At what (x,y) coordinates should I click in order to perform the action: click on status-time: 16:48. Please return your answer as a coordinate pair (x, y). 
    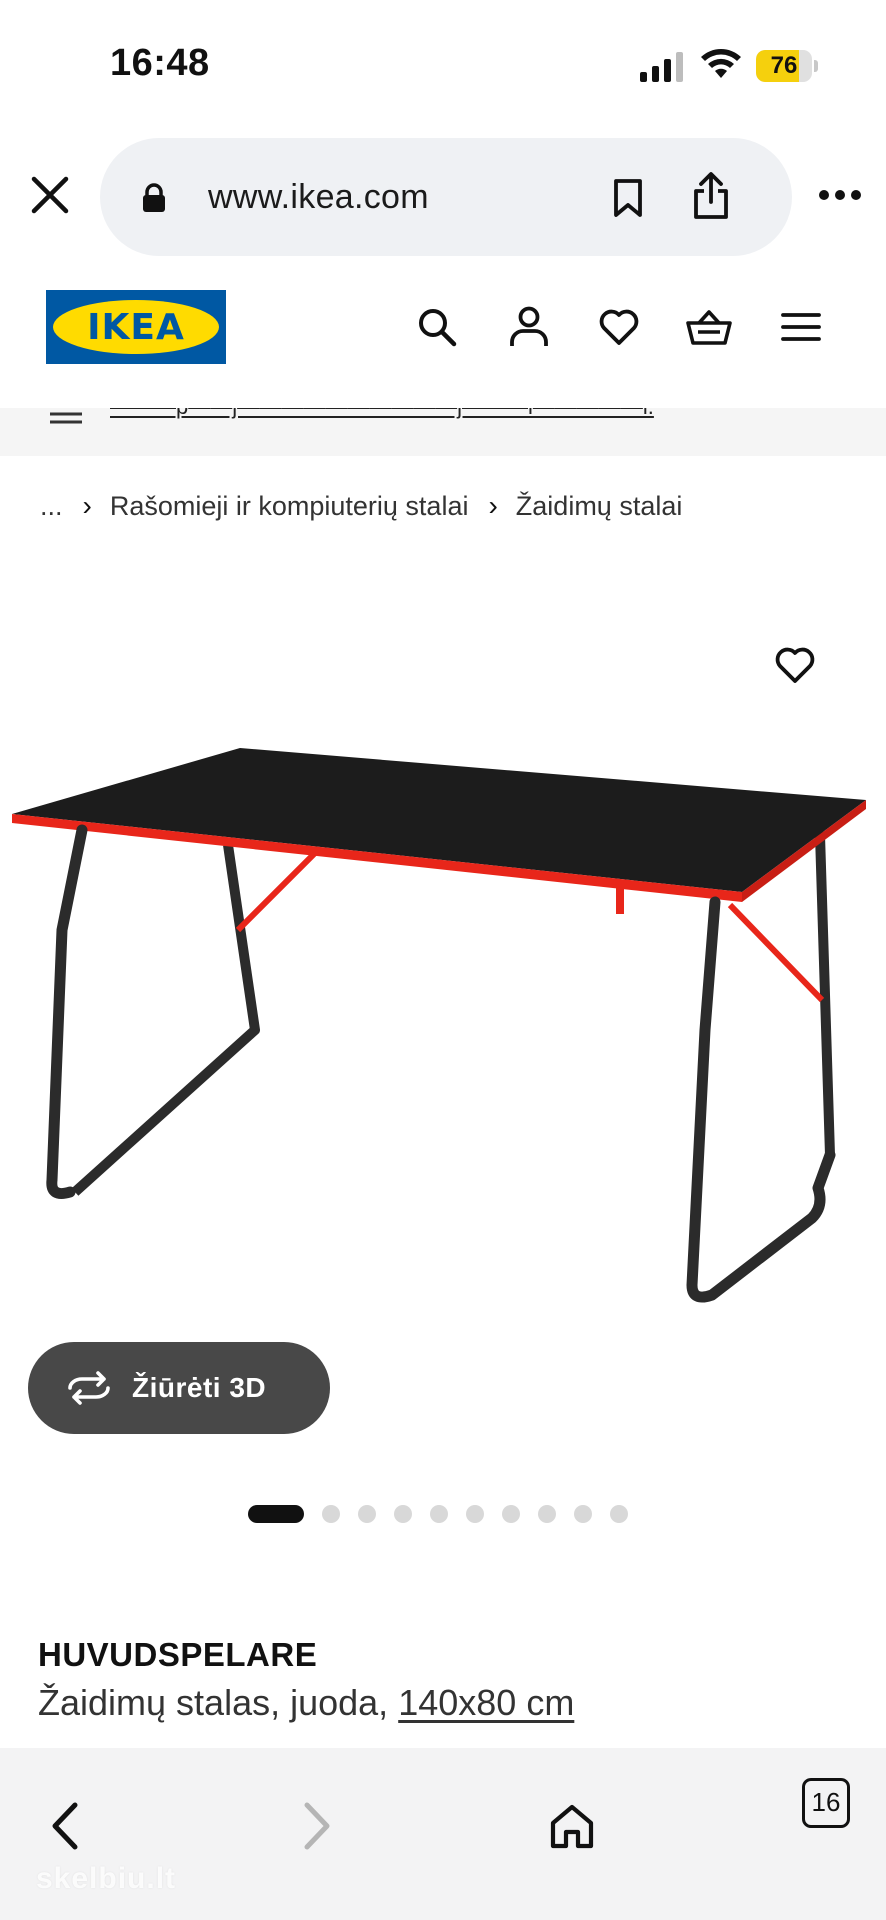
    Looking at the image, I should click on (160, 63).